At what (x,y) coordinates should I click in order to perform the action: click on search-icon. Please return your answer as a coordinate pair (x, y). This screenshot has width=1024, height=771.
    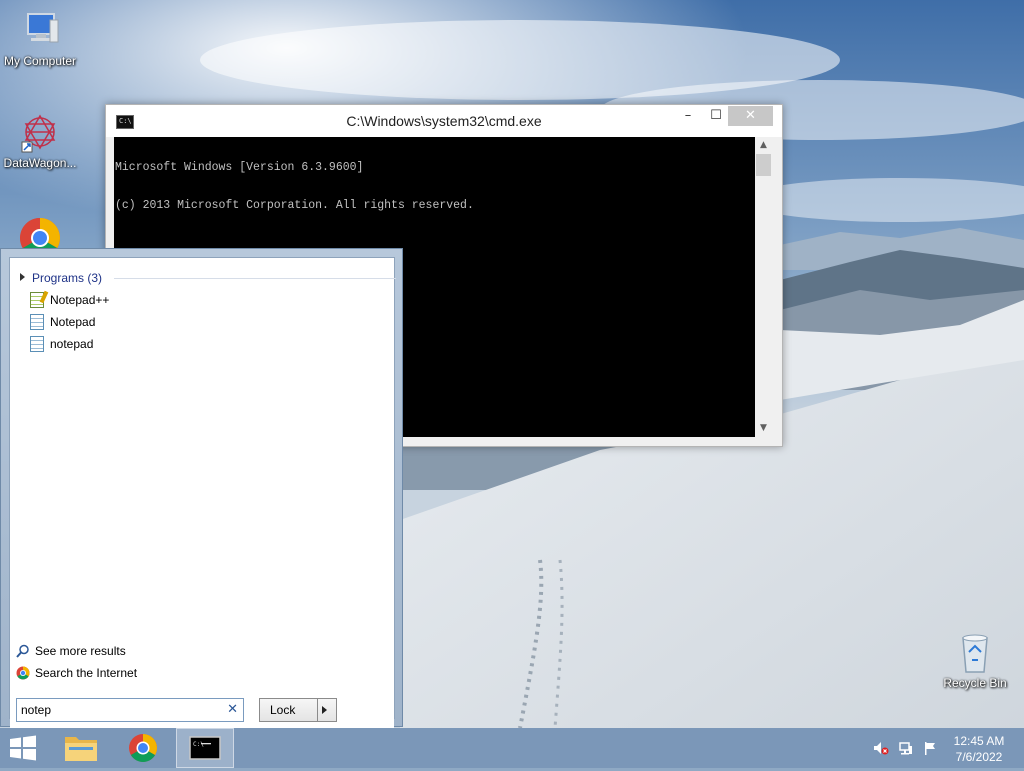
    Looking at the image, I should click on (23, 651).